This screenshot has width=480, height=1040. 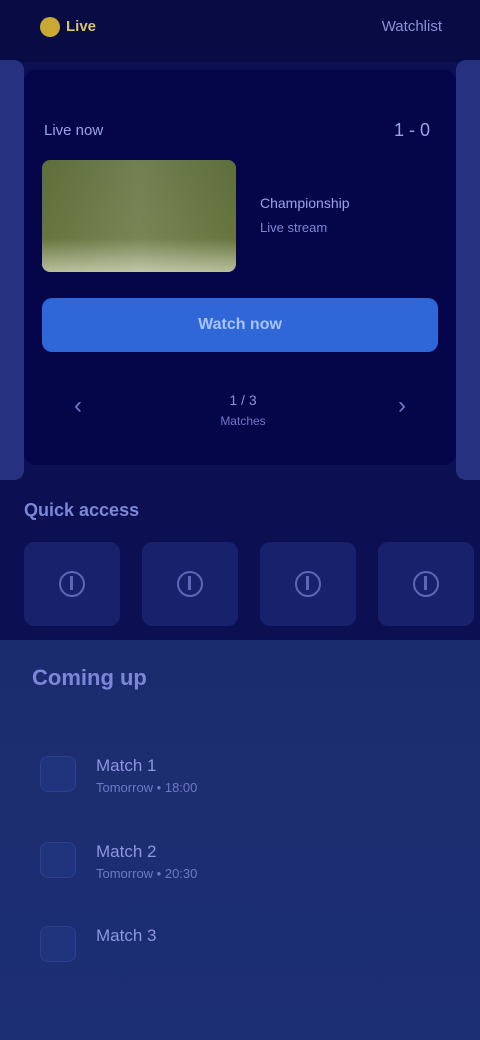 I want to click on pager-subtitle: Matches, so click(x=243, y=421).